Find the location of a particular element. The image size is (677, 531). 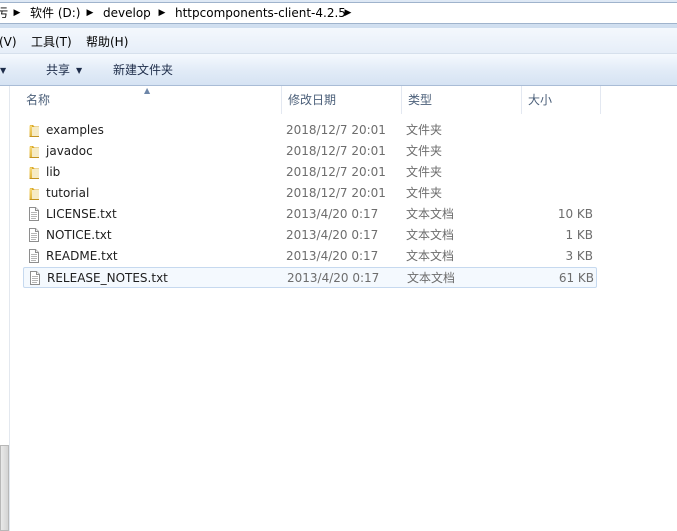

column-header-row: ▲ 名称 修改日期 类型 大小 is located at coordinates (343, 100).